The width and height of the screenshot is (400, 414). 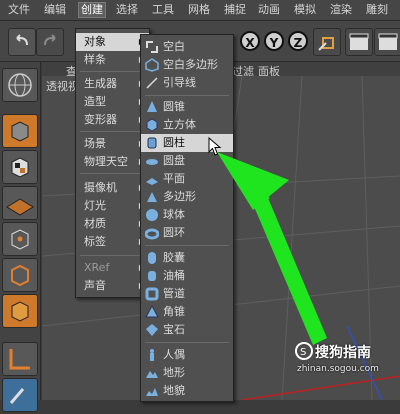 What do you see at coordinates (174, 160) in the screenshot?
I see `object-menu-item-label: 圆盘` at bounding box center [174, 160].